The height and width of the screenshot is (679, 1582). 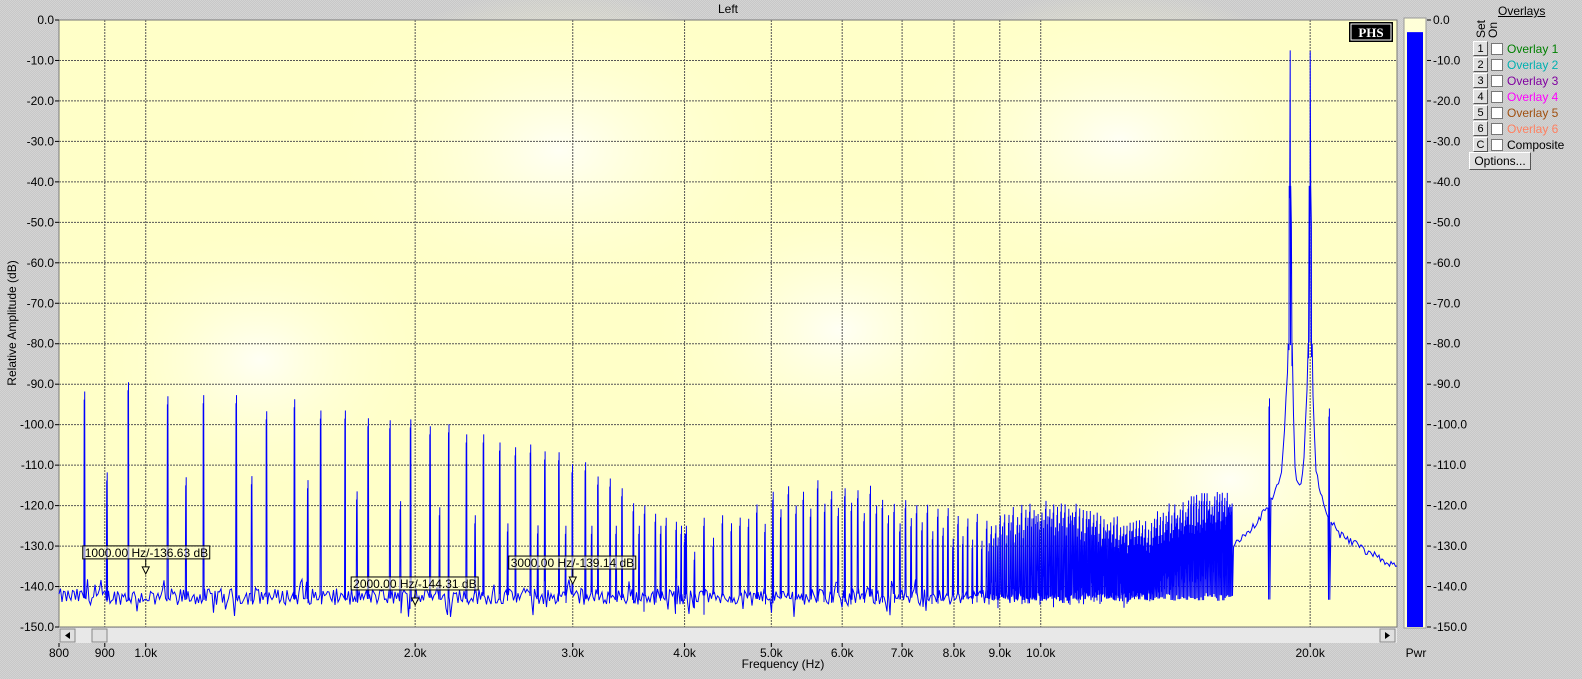 What do you see at coordinates (1447, 344) in the screenshot?
I see `power-tick-label: -80.0` at bounding box center [1447, 344].